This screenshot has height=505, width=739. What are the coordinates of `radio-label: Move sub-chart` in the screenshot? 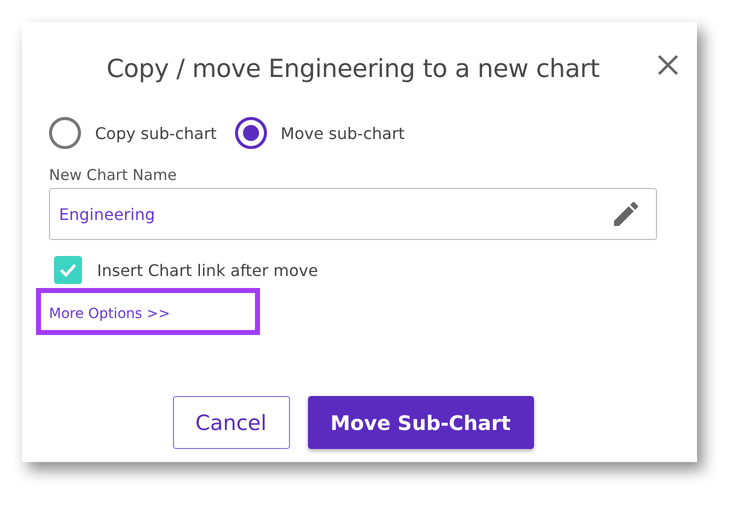 It's located at (342, 133).